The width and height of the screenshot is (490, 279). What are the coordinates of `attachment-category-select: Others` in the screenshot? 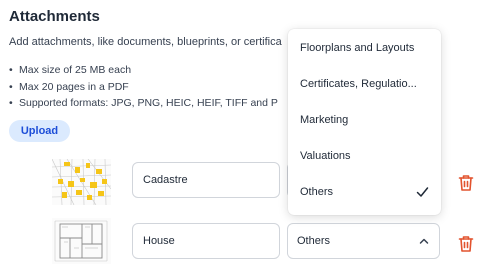 It's located at (363, 241).